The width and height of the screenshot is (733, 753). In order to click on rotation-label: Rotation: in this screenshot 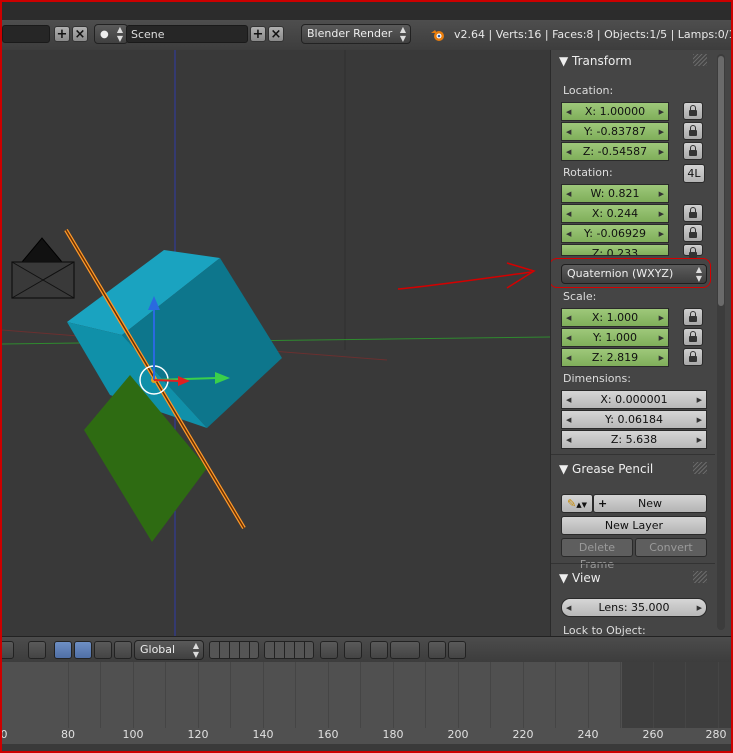, I will do `click(588, 172)`.